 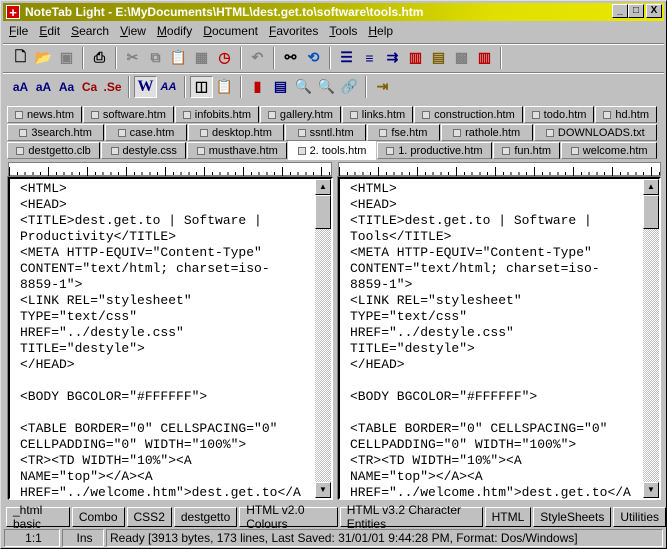 What do you see at coordinates (155, 58) in the screenshot?
I see `copy-icon: ⧉` at bounding box center [155, 58].